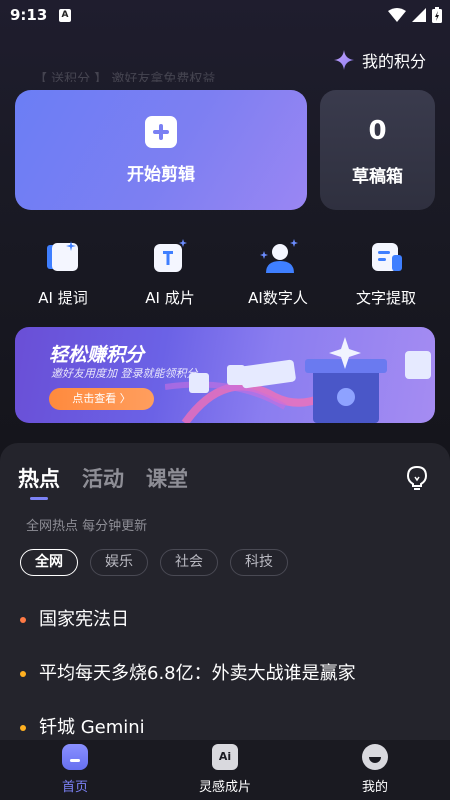 Image resolution: width=450 pixels, height=800 pixels. I want to click on tab-hot: 热点, so click(39, 481).